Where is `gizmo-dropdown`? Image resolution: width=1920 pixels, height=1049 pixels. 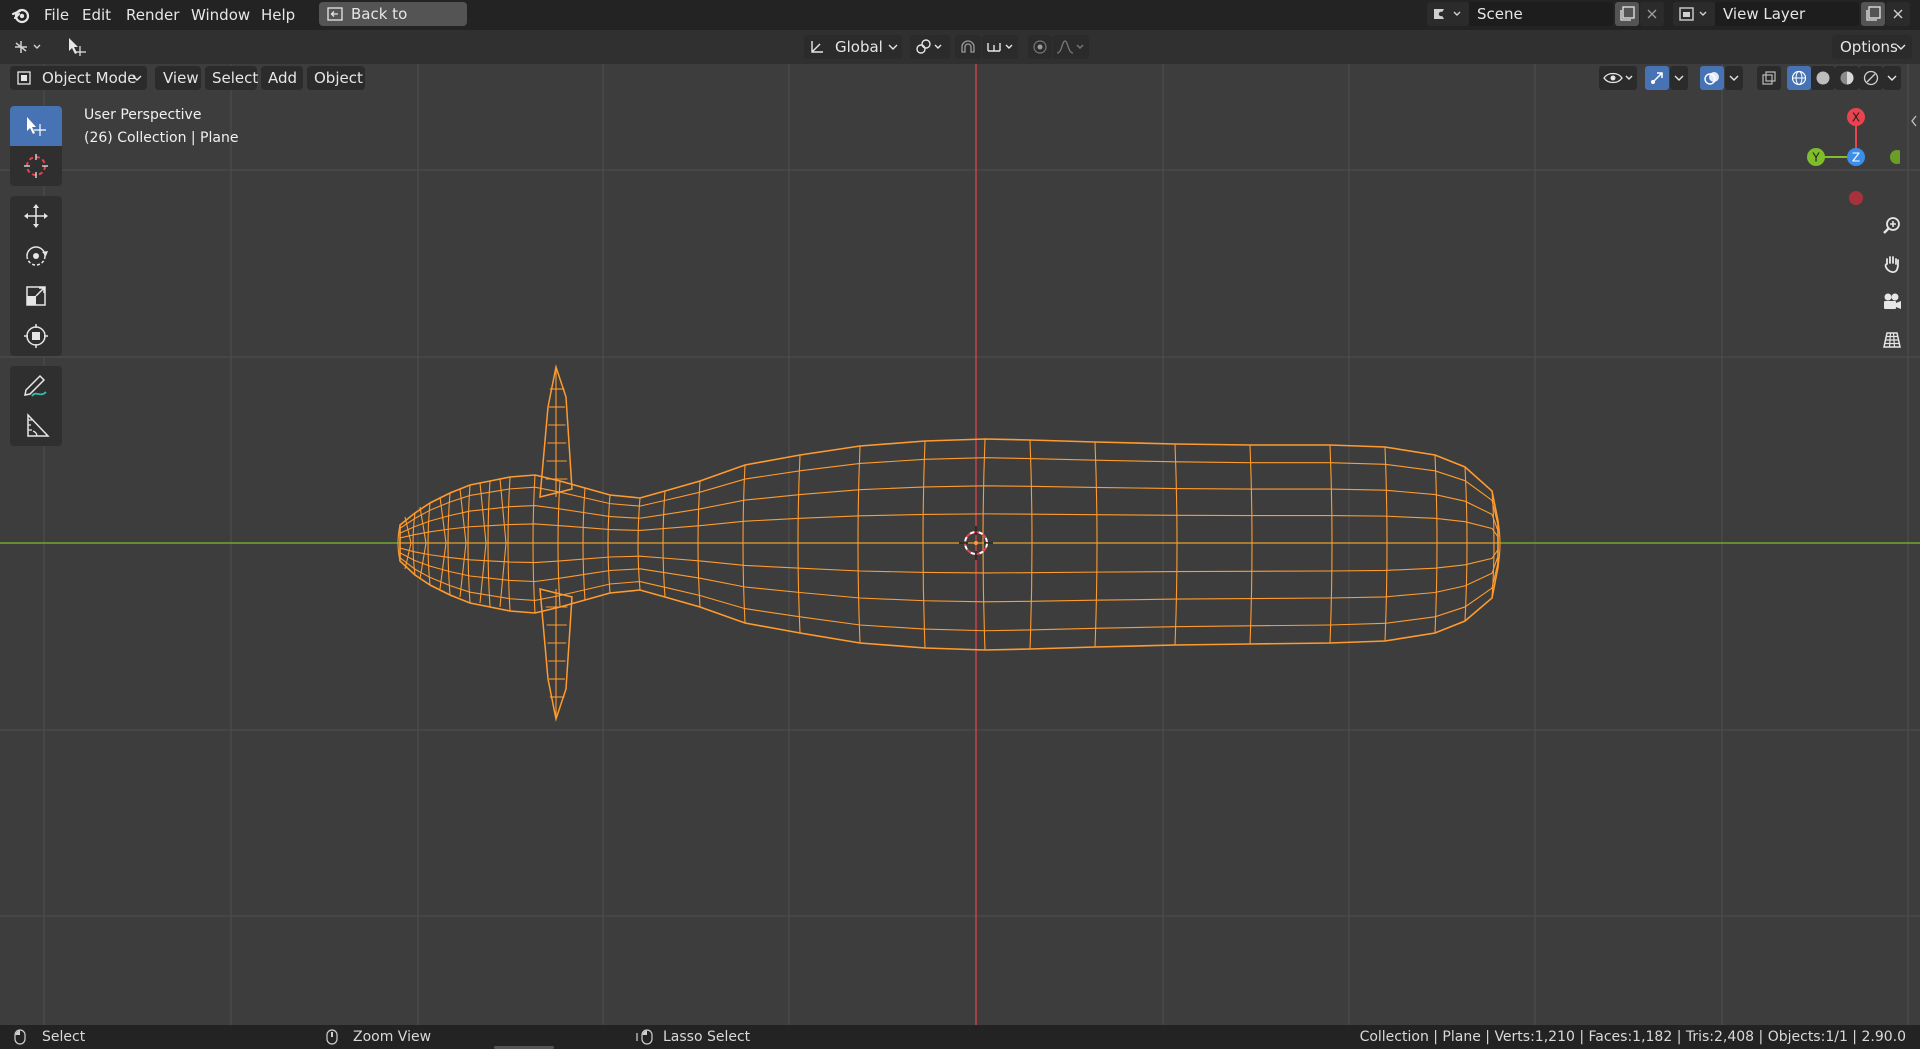
gizmo-dropdown is located at coordinates (1679, 78).